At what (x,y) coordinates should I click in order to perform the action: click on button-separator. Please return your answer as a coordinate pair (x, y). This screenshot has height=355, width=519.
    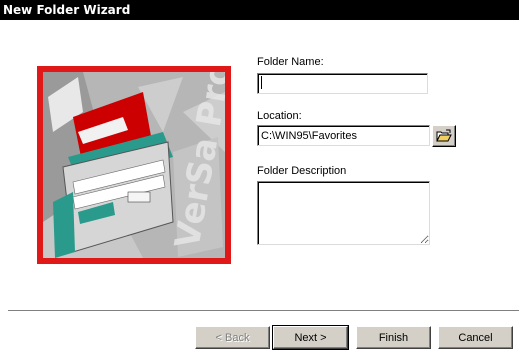
    Looking at the image, I should click on (263, 311).